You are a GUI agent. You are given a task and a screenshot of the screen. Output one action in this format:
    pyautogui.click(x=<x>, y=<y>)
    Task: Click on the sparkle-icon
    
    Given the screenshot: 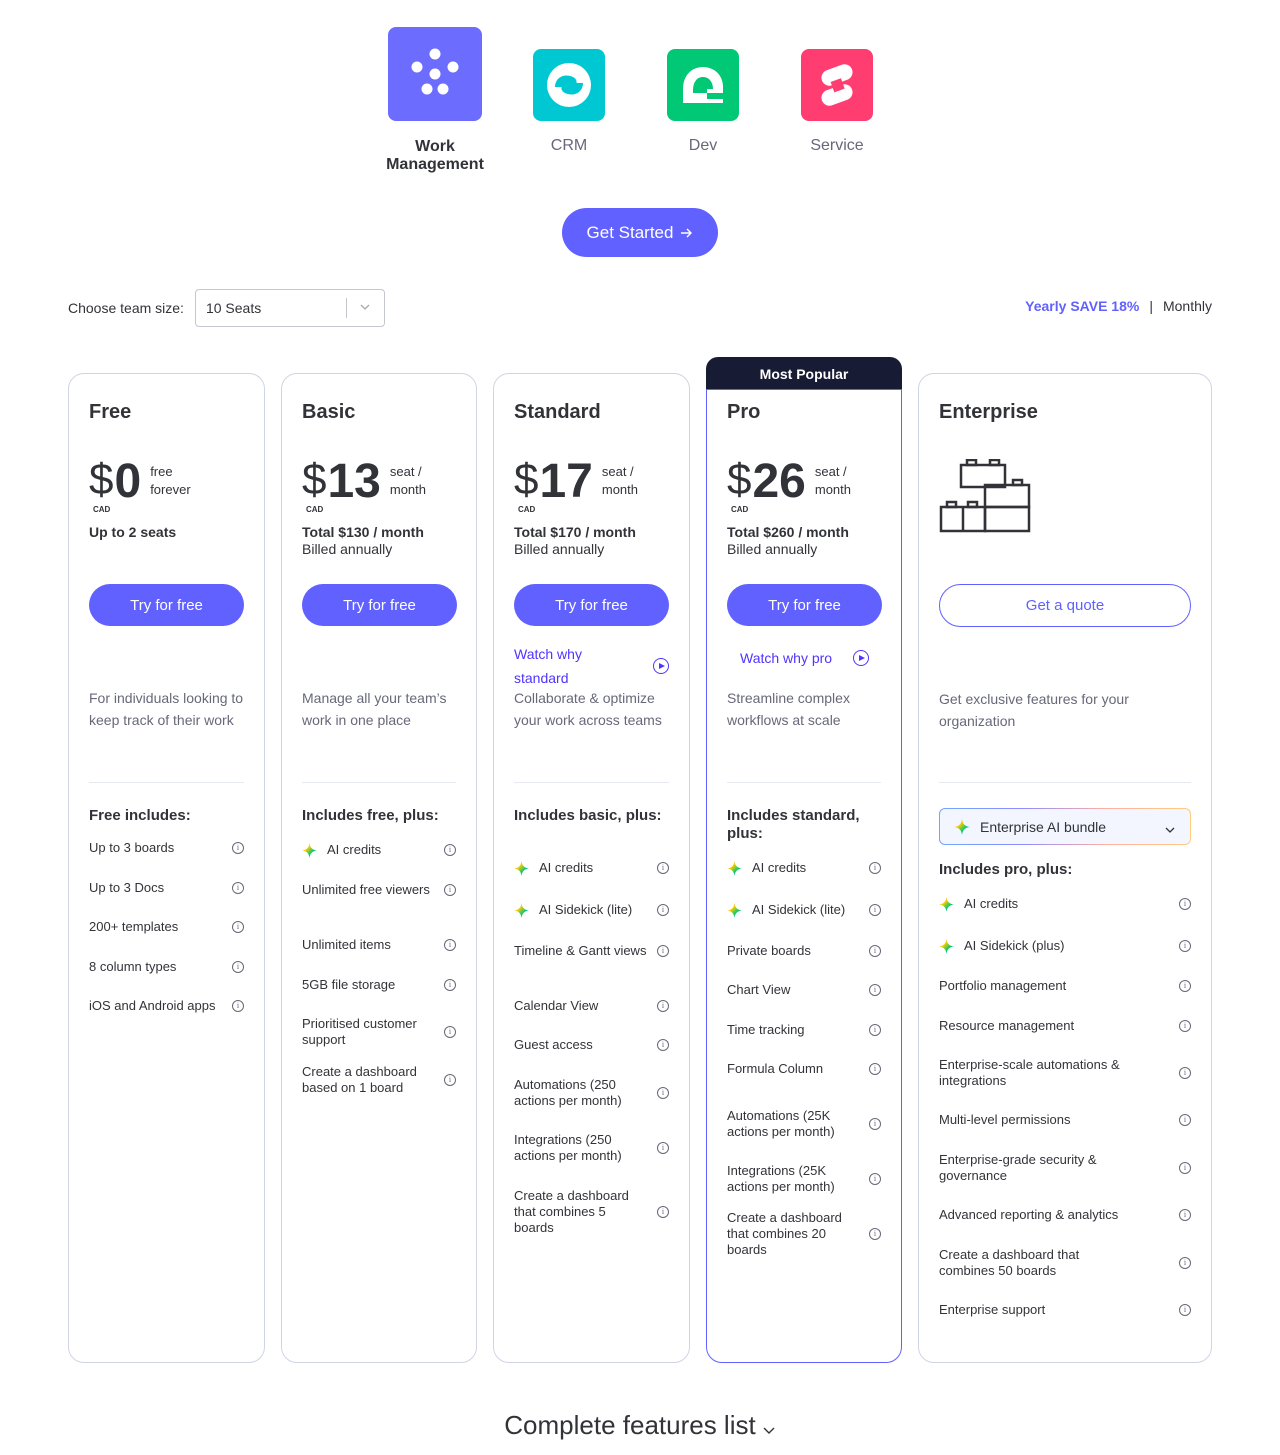 What is the action you would take?
    pyautogui.click(x=946, y=904)
    